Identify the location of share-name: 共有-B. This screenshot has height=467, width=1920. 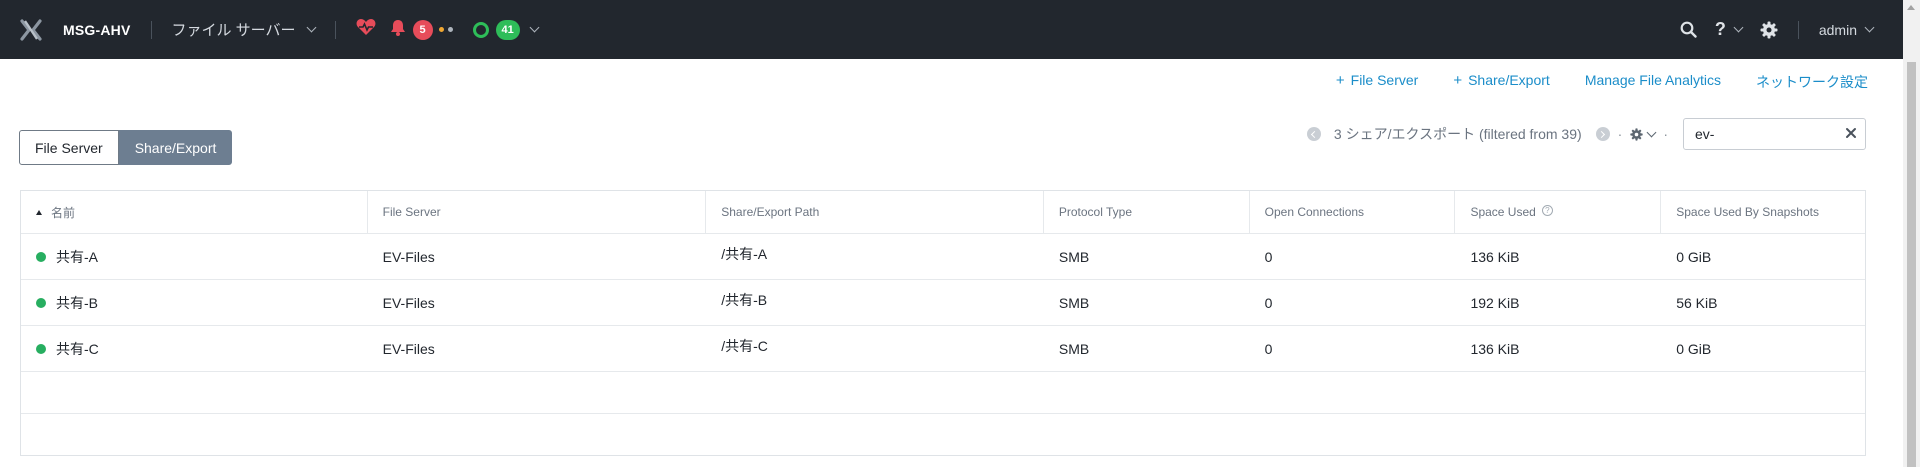
(77, 303).